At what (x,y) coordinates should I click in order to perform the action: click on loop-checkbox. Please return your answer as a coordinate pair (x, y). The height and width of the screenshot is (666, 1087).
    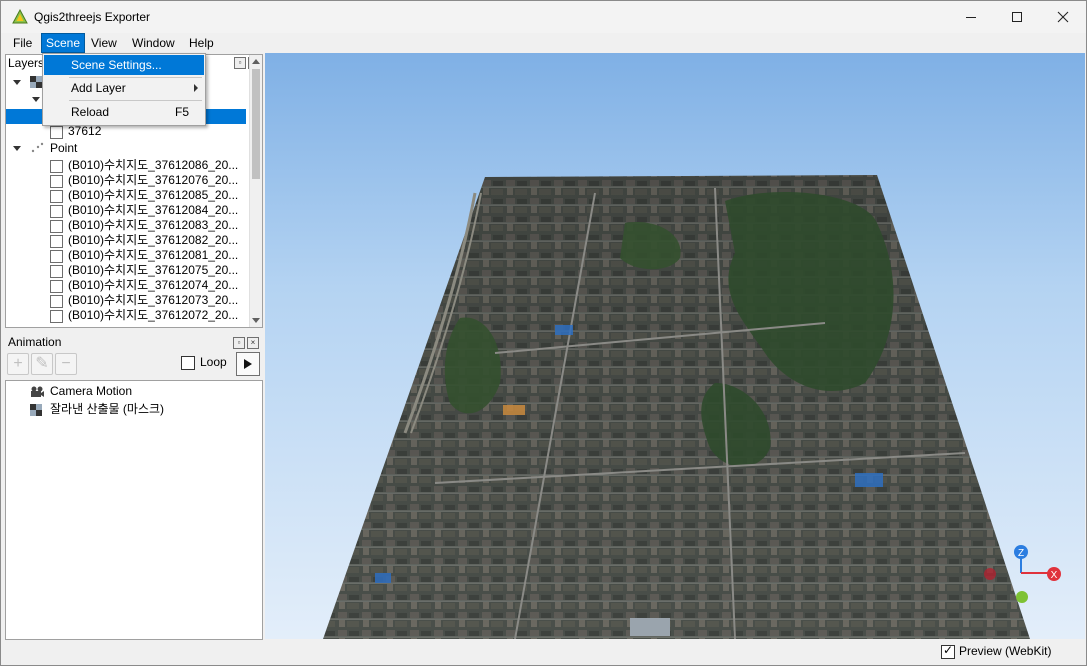
    Looking at the image, I should click on (188, 363).